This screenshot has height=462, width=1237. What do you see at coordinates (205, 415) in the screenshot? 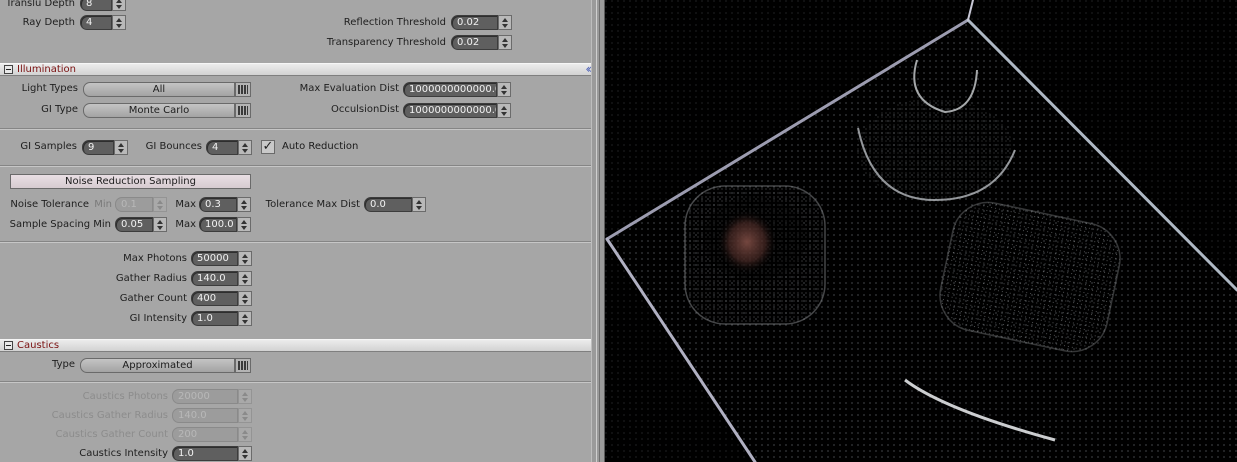
I see `caustics-gather-radius-value: 140.0` at bounding box center [205, 415].